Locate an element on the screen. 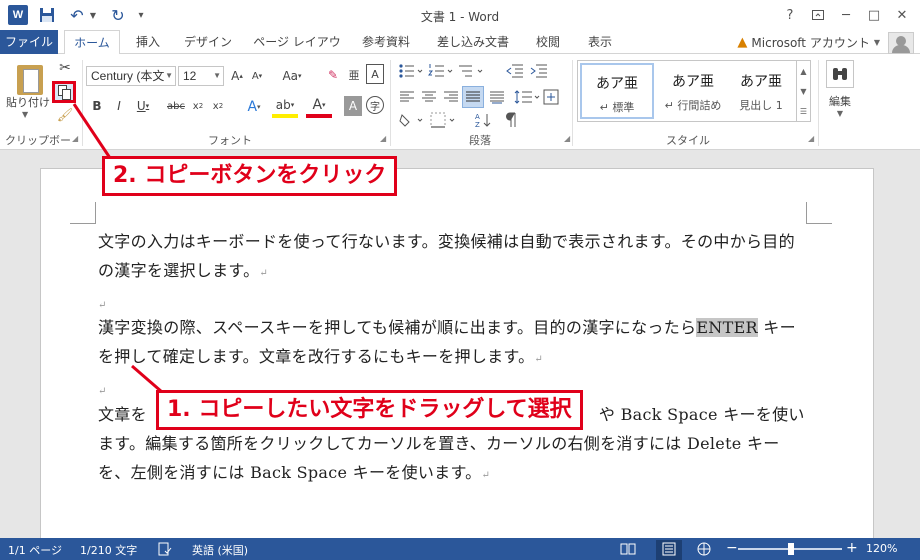 This screenshot has width=920, height=560. word-count: 1/210 文字 is located at coordinates (108, 550).